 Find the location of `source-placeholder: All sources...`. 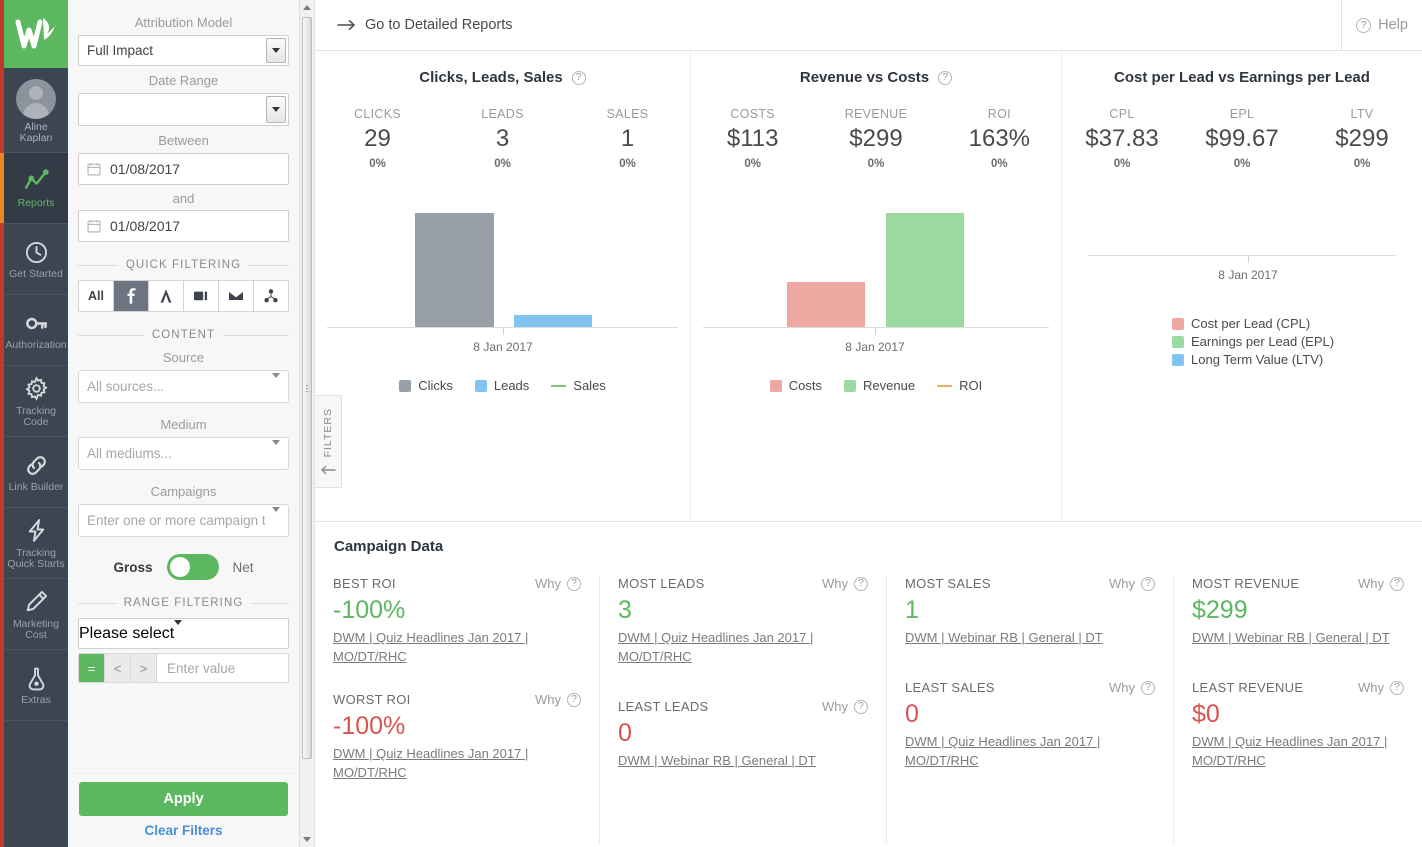

source-placeholder: All sources... is located at coordinates (126, 386).